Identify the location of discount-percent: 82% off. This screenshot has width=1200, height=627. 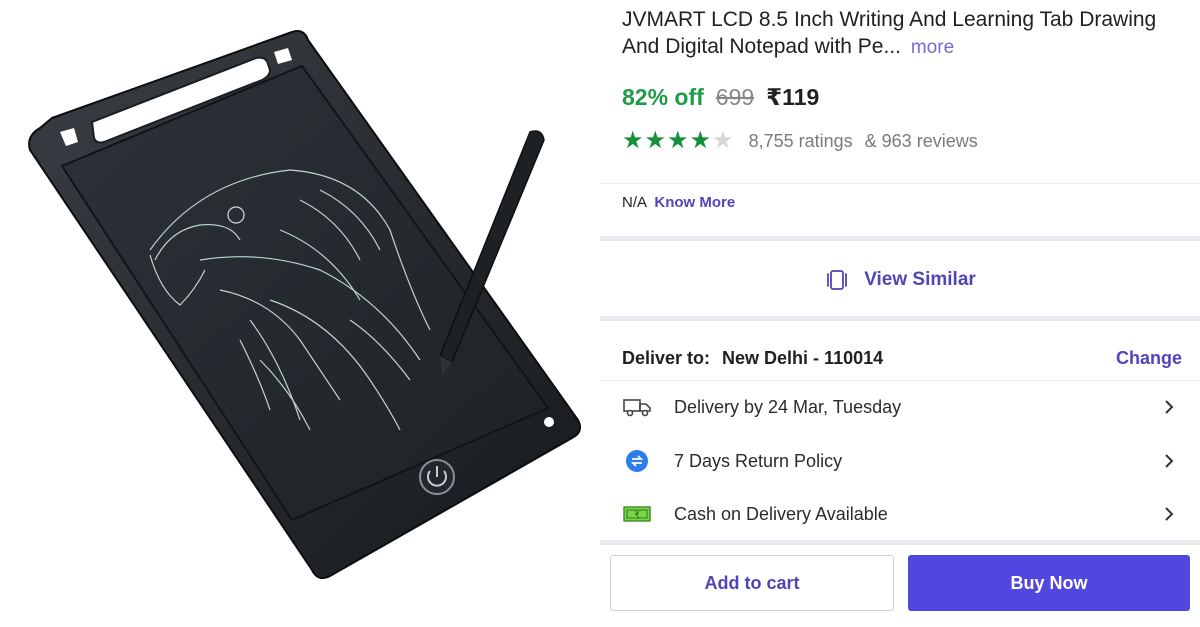
(663, 97).